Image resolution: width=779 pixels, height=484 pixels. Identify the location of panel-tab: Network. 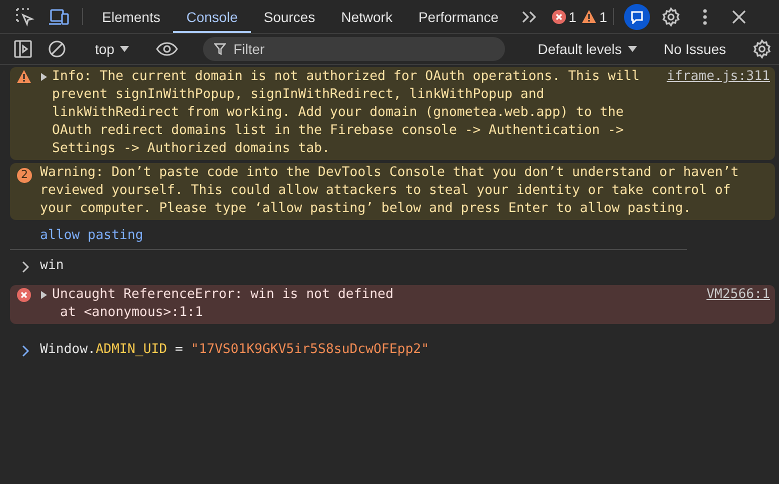
(367, 16).